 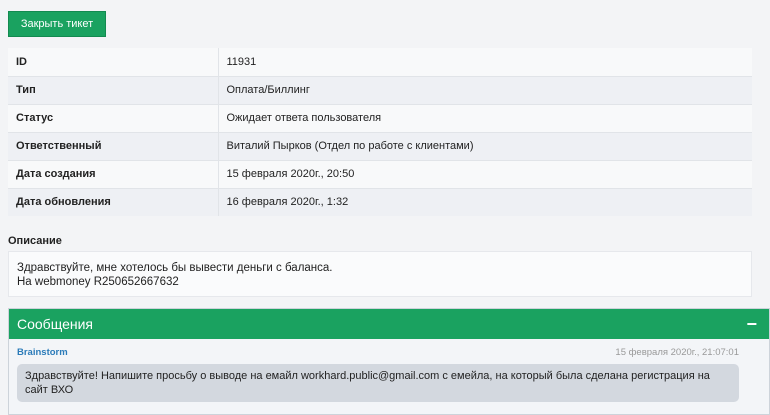 What do you see at coordinates (378, 352) in the screenshot?
I see `message-meta: Brainstorm 15 февраля 2020г., 21:07:01` at bounding box center [378, 352].